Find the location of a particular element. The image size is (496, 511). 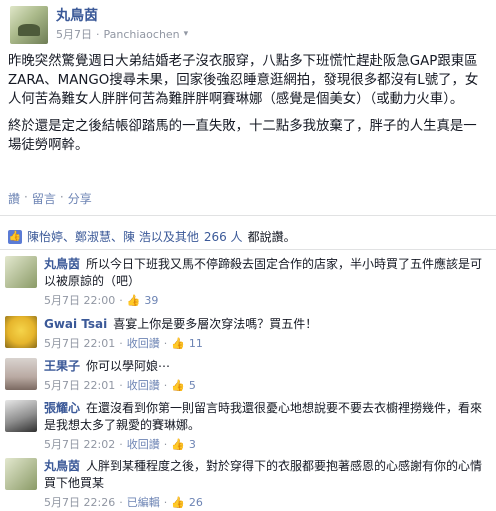

comment-body: 王果子 你可以學阿娘⋯ 5月7日 22:01 · 收回讚 · 👍 5 is located at coordinates (267, 376).